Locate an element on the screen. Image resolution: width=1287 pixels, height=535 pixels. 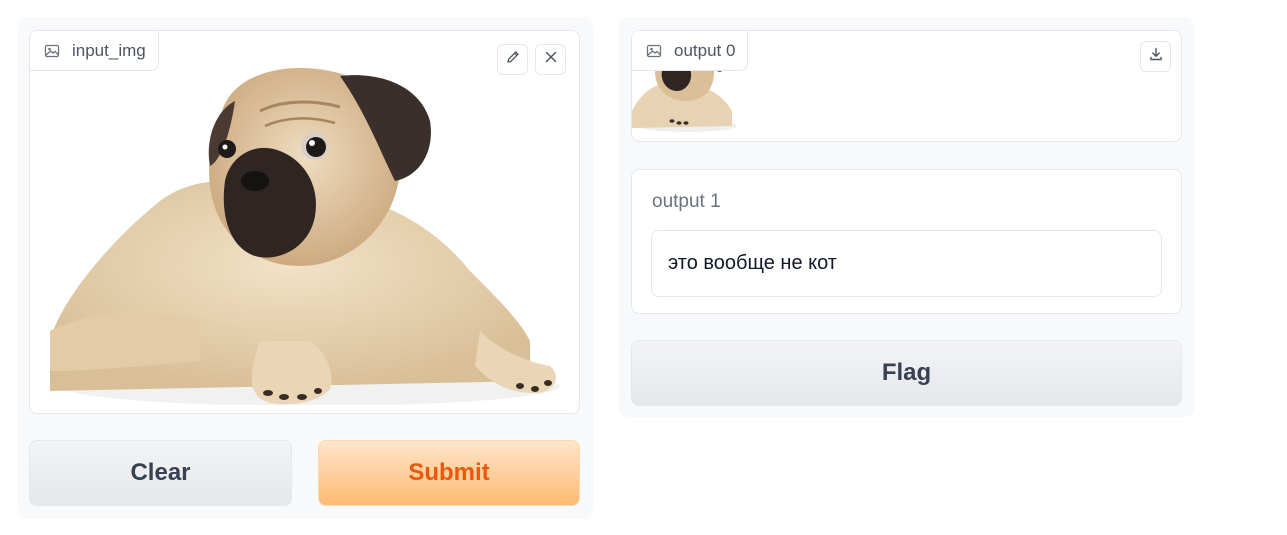
close-icon is located at coordinates (551, 59).